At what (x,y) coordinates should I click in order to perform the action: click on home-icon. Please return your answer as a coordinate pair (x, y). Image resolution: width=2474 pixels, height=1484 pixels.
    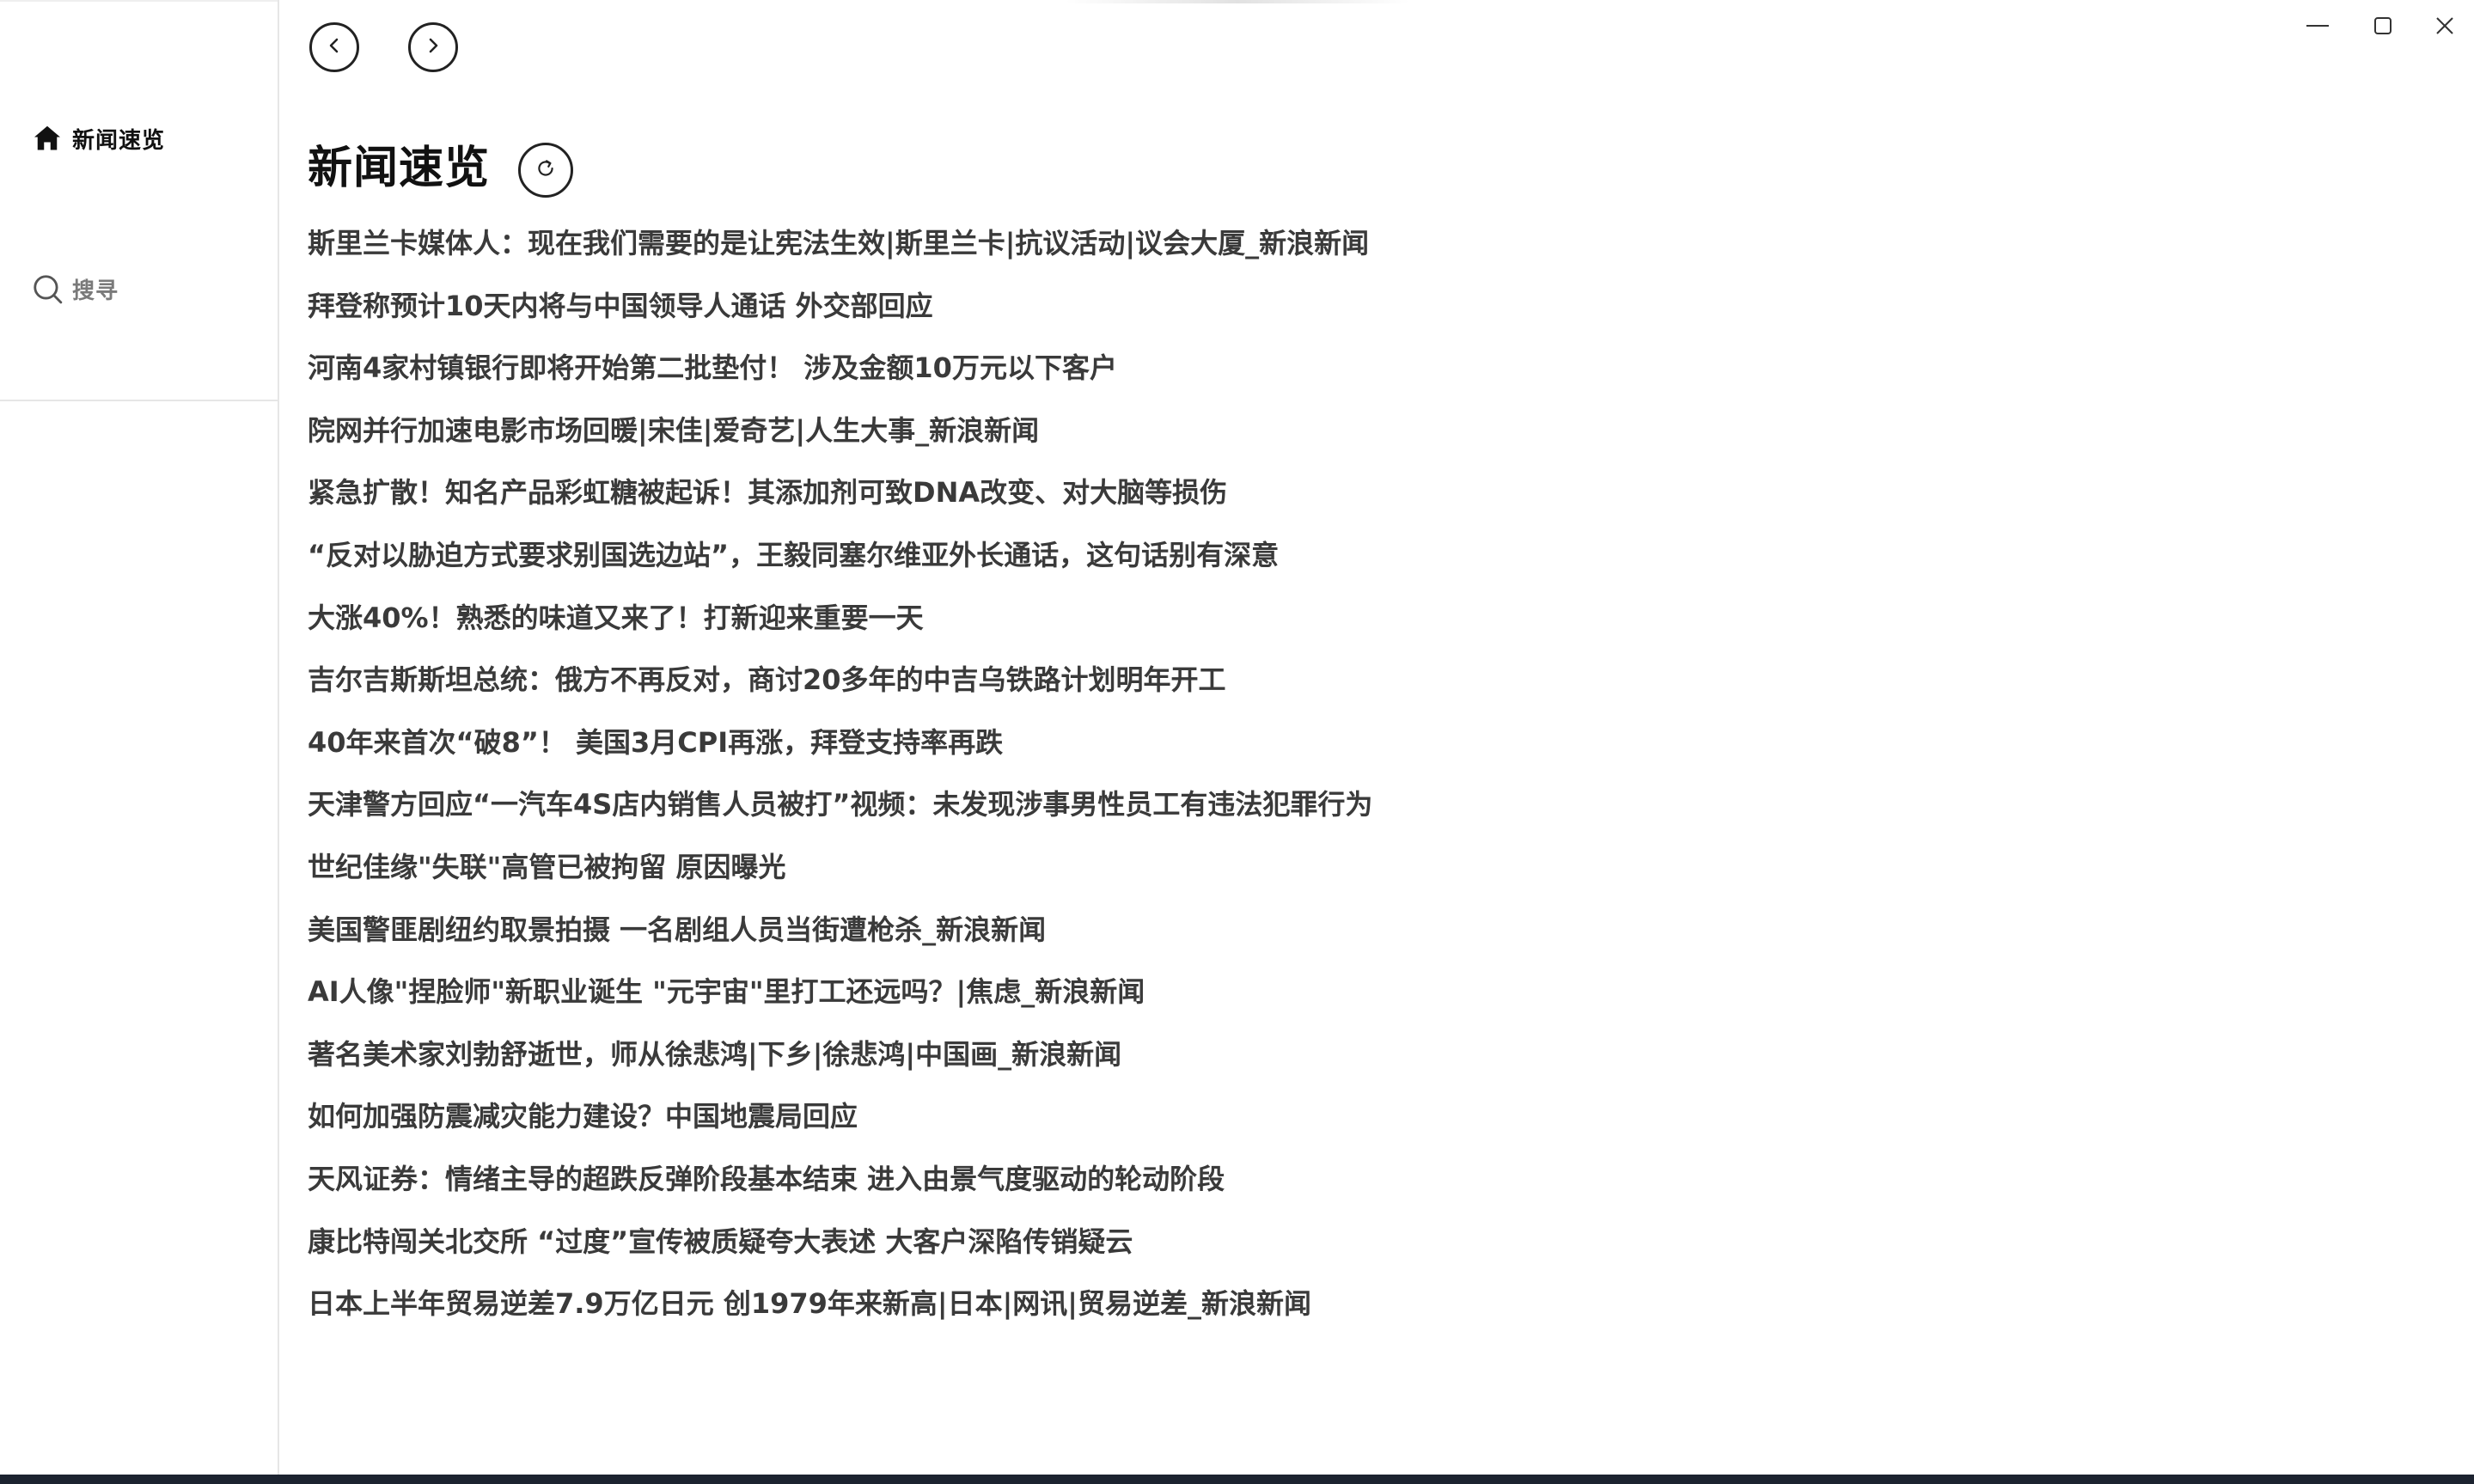
    Looking at the image, I should click on (47, 139).